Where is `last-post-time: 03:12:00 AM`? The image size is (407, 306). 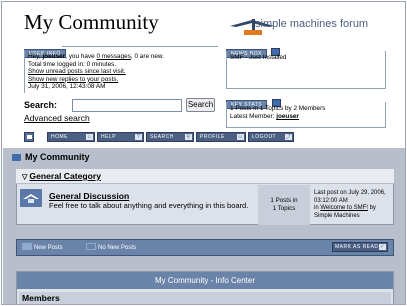 last-post-time: 03:12:00 AM is located at coordinates (331, 200).